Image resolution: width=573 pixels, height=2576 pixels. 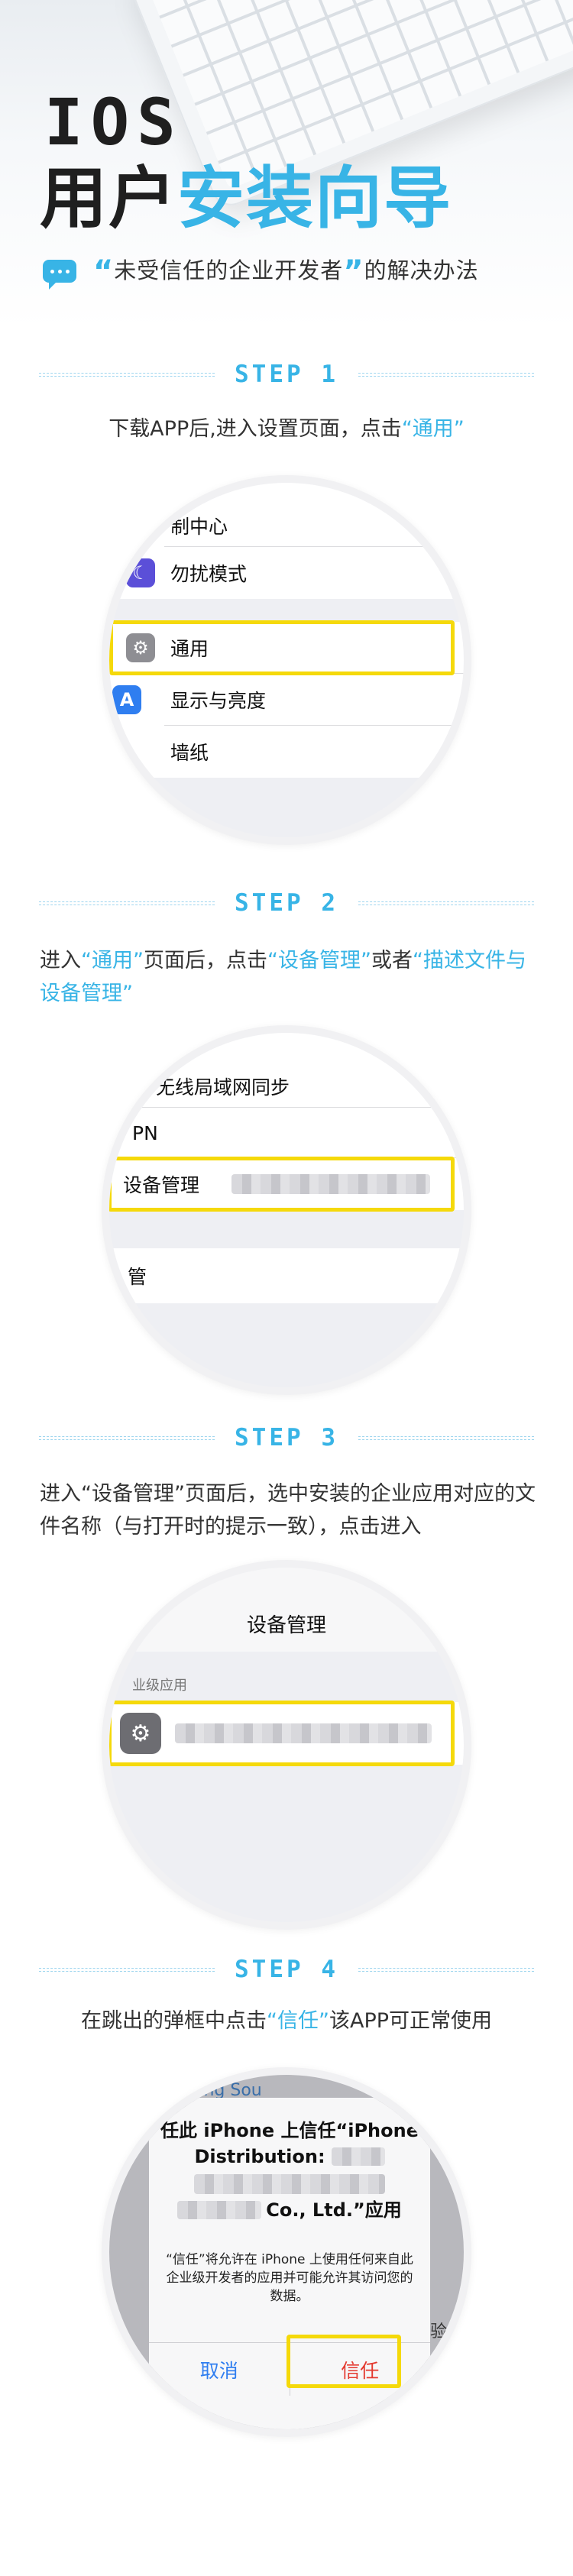 I want to click on step-3-label: STEP 3, so click(x=286, y=1437).